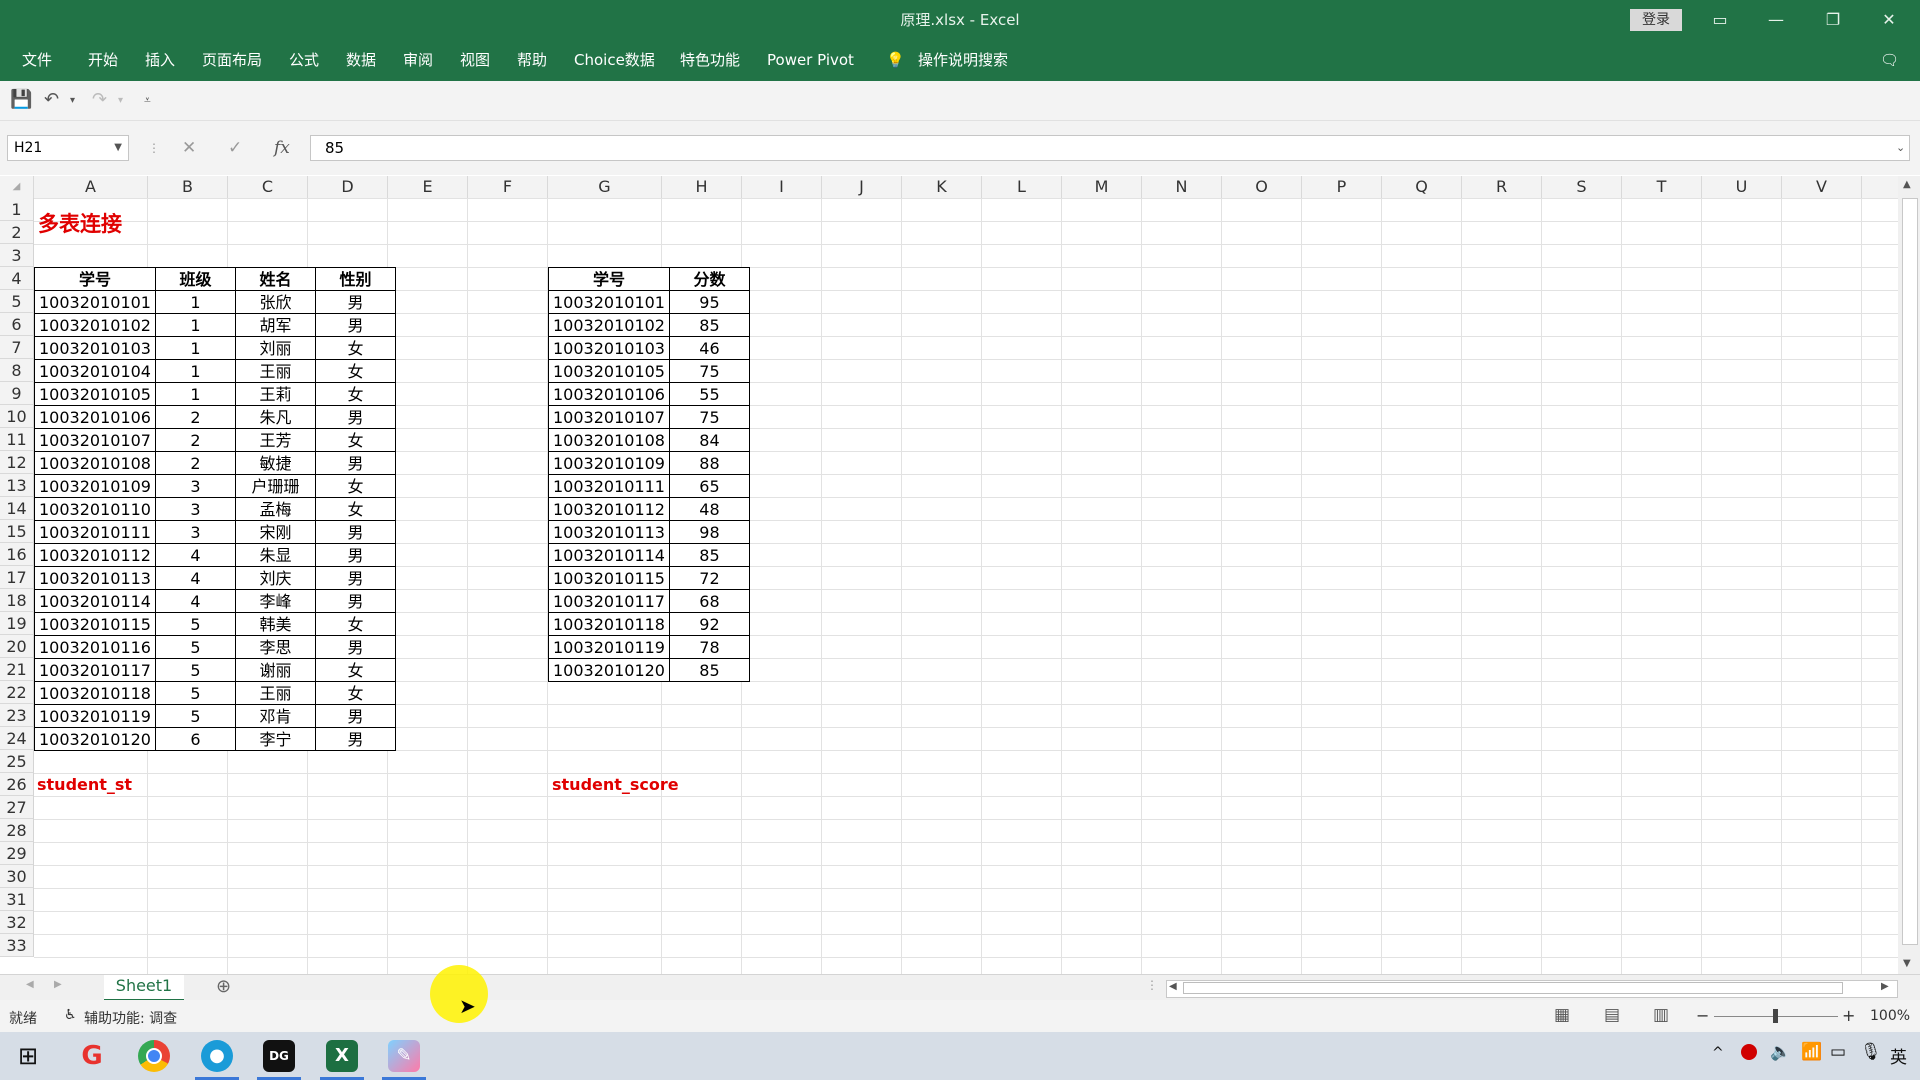 The height and width of the screenshot is (1080, 1920). What do you see at coordinates (810, 60) in the screenshot?
I see `tab-power-pivot: Power Pivot` at bounding box center [810, 60].